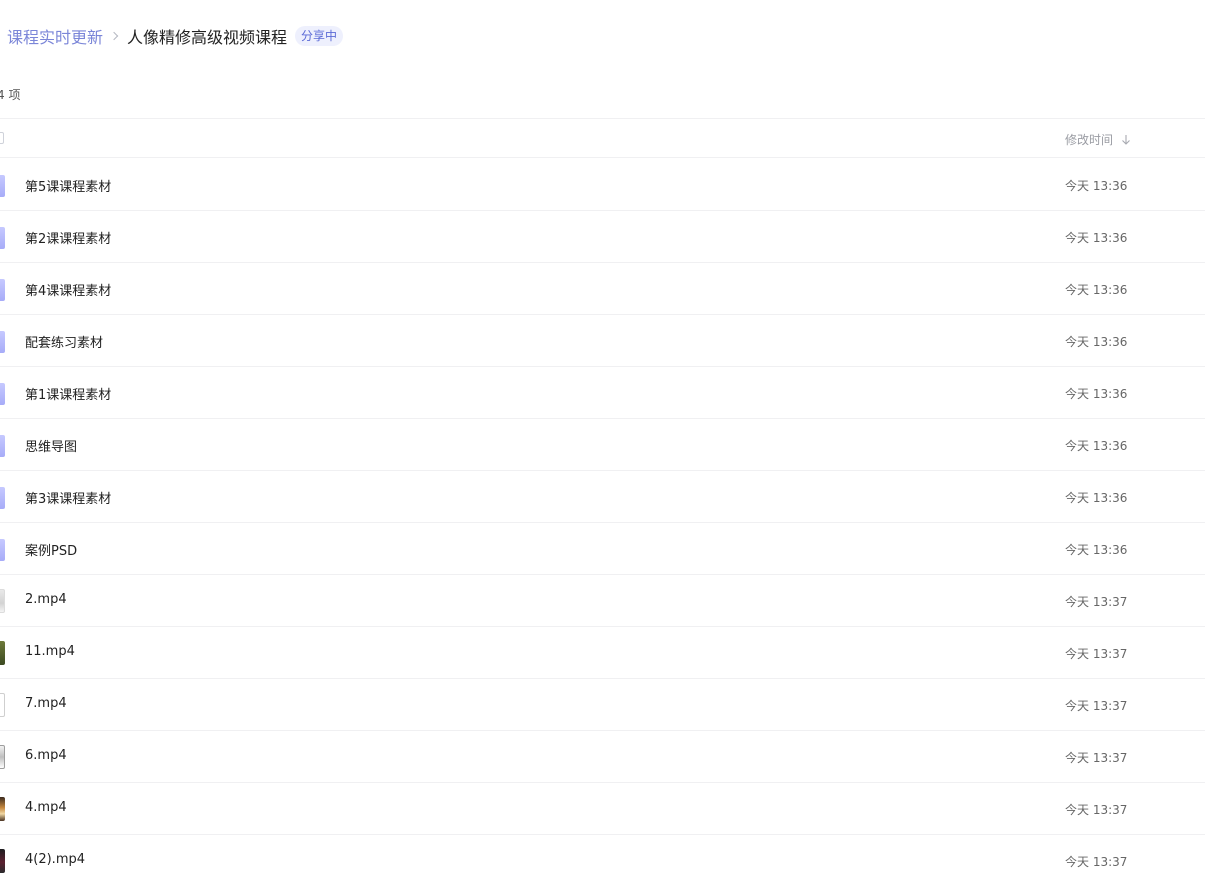 The image size is (1205, 880). Describe the element at coordinates (2, 138) in the screenshot. I see `select-all-checkbox` at that location.